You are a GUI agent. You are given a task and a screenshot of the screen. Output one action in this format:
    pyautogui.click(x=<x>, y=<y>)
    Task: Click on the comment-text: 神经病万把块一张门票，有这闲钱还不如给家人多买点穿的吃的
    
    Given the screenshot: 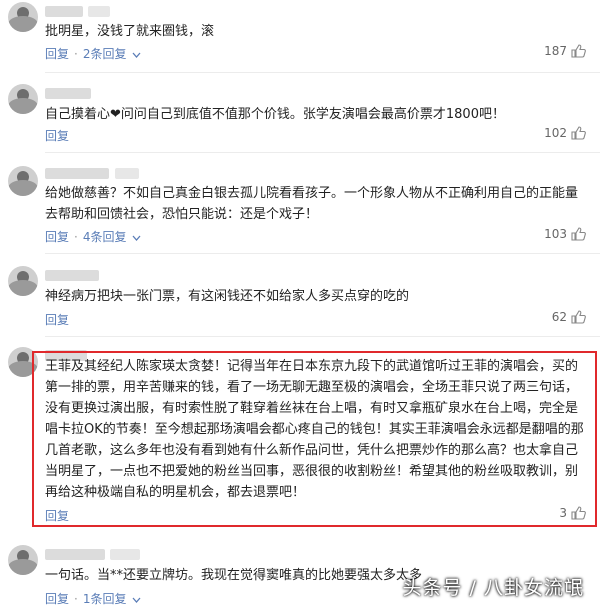 What is the action you would take?
    pyautogui.click(x=227, y=296)
    